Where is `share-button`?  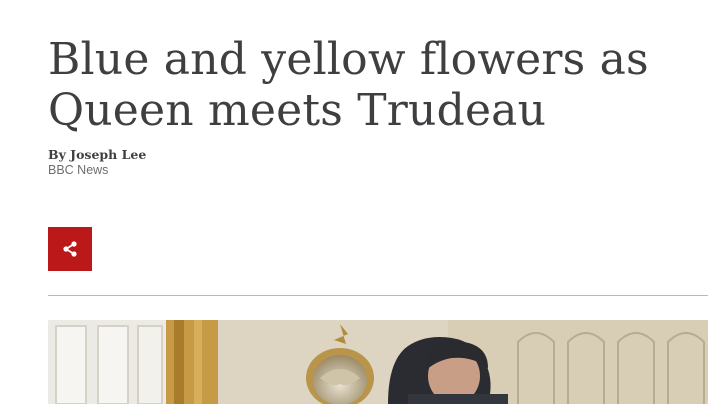
share-button is located at coordinates (70, 249).